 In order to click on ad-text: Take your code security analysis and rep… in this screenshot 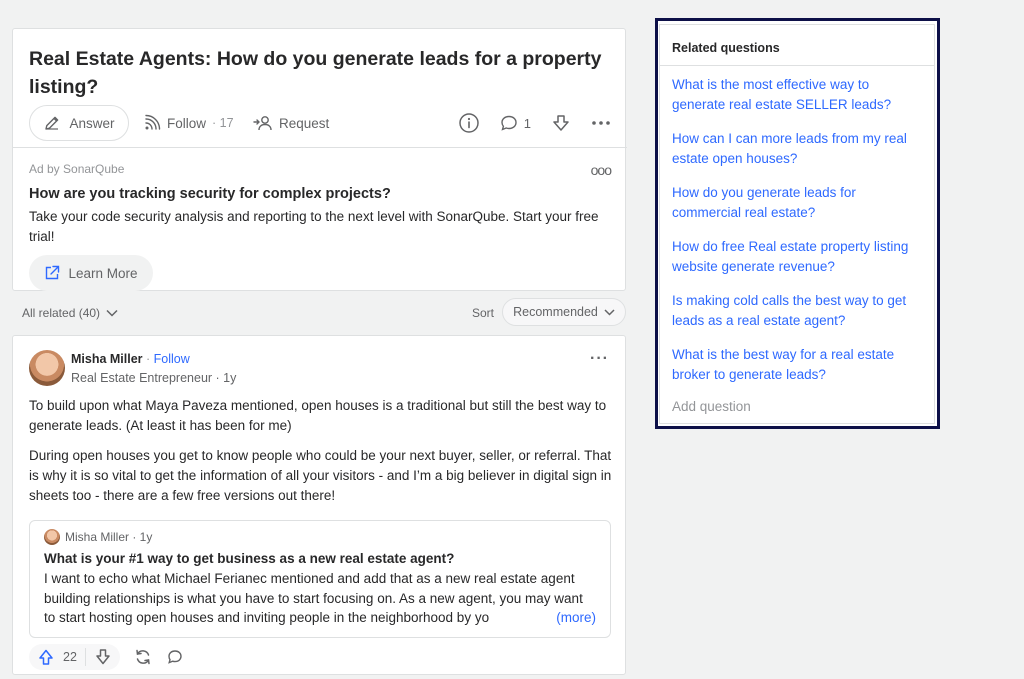, I will do `click(314, 226)`.